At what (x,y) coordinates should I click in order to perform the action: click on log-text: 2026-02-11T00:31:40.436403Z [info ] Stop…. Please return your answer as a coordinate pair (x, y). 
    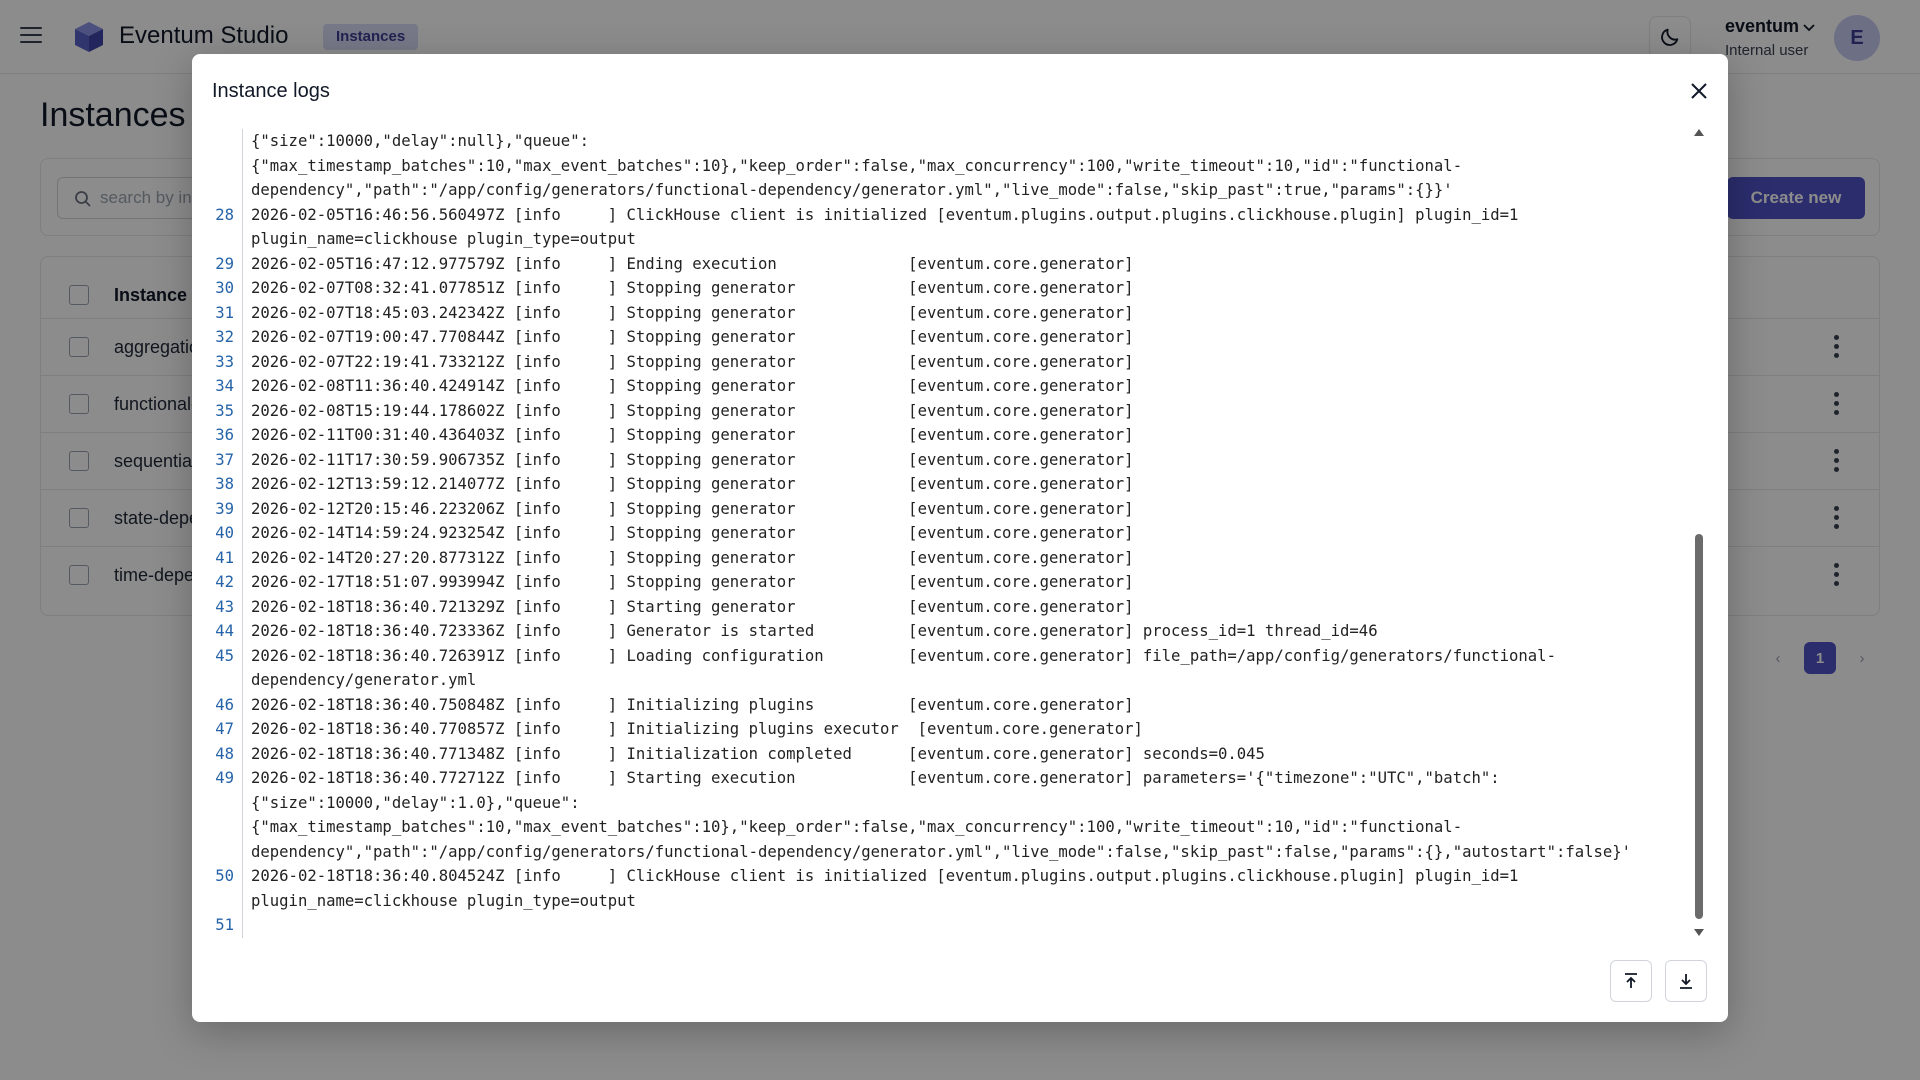
    Looking at the image, I should click on (692, 435).